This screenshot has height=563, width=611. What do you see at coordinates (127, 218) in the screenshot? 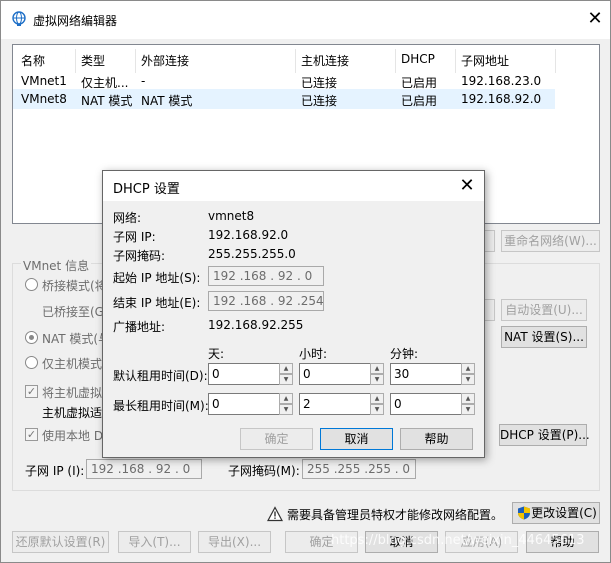
I see `network-label: 网络:` at bounding box center [127, 218].